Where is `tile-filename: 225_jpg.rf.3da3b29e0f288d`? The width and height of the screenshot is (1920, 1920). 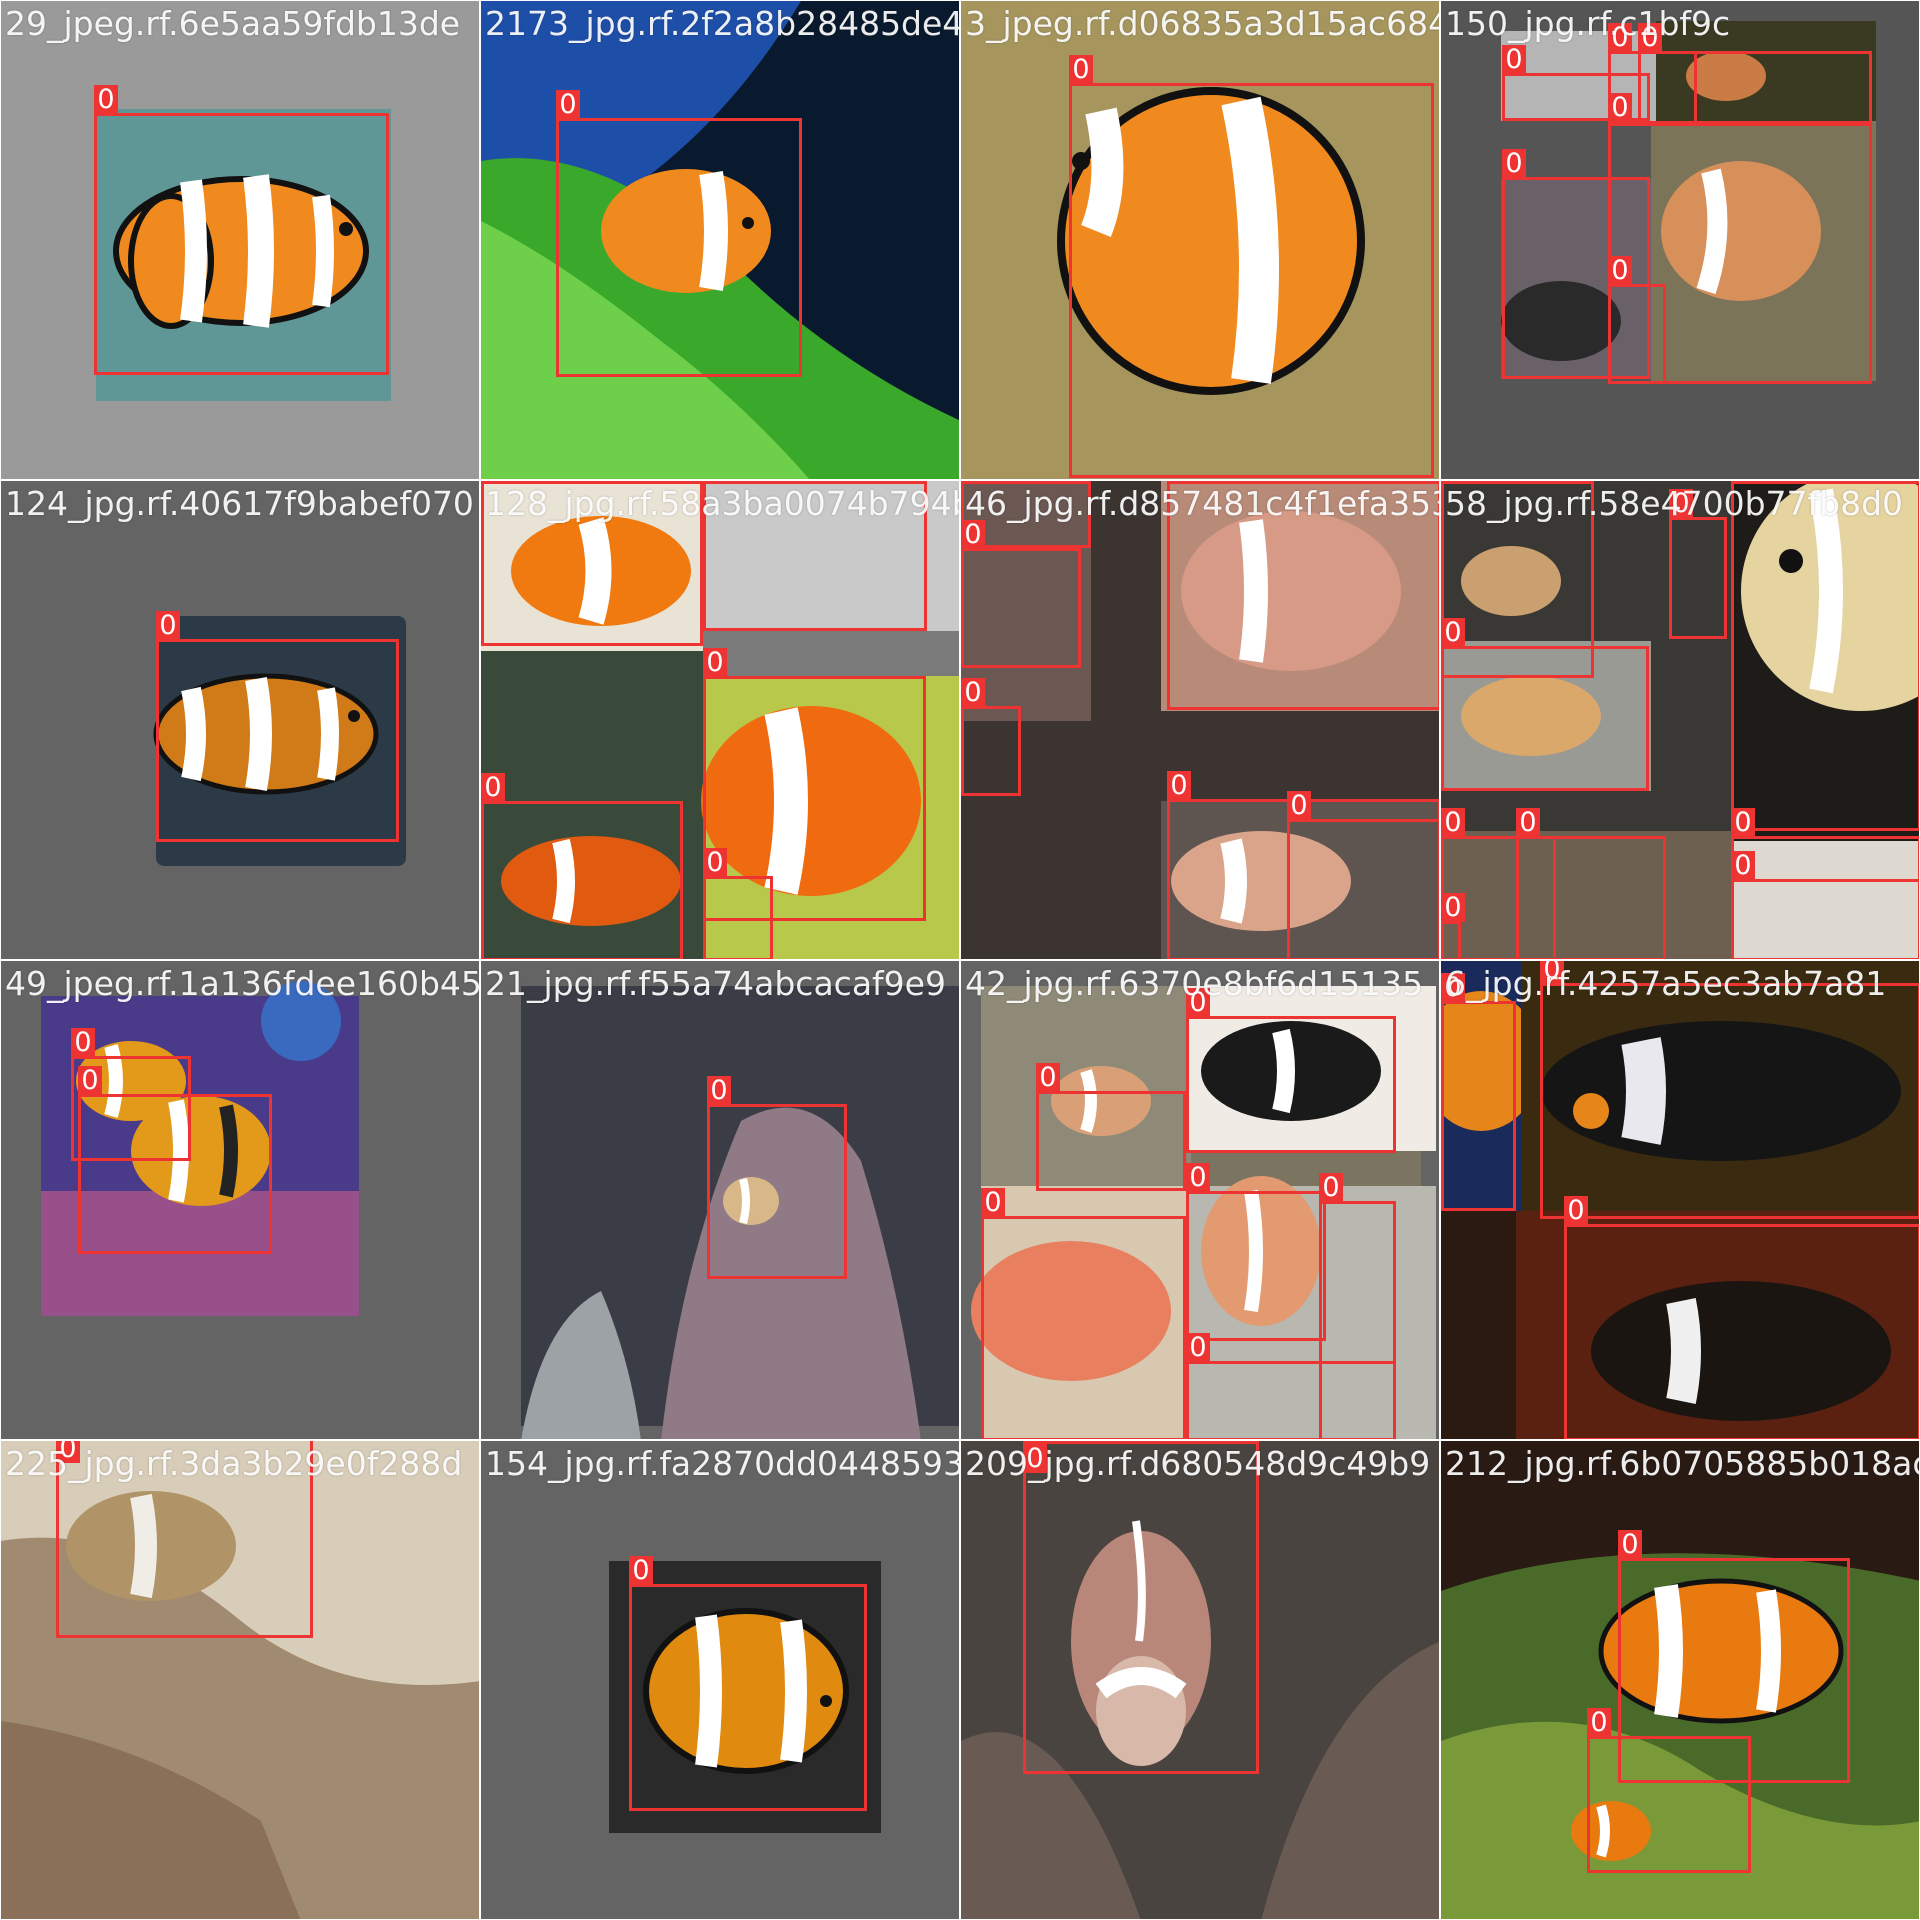
tile-filename: 225_jpg.rf.3da3b29e0f288d is located at coordinates (234, 1463).